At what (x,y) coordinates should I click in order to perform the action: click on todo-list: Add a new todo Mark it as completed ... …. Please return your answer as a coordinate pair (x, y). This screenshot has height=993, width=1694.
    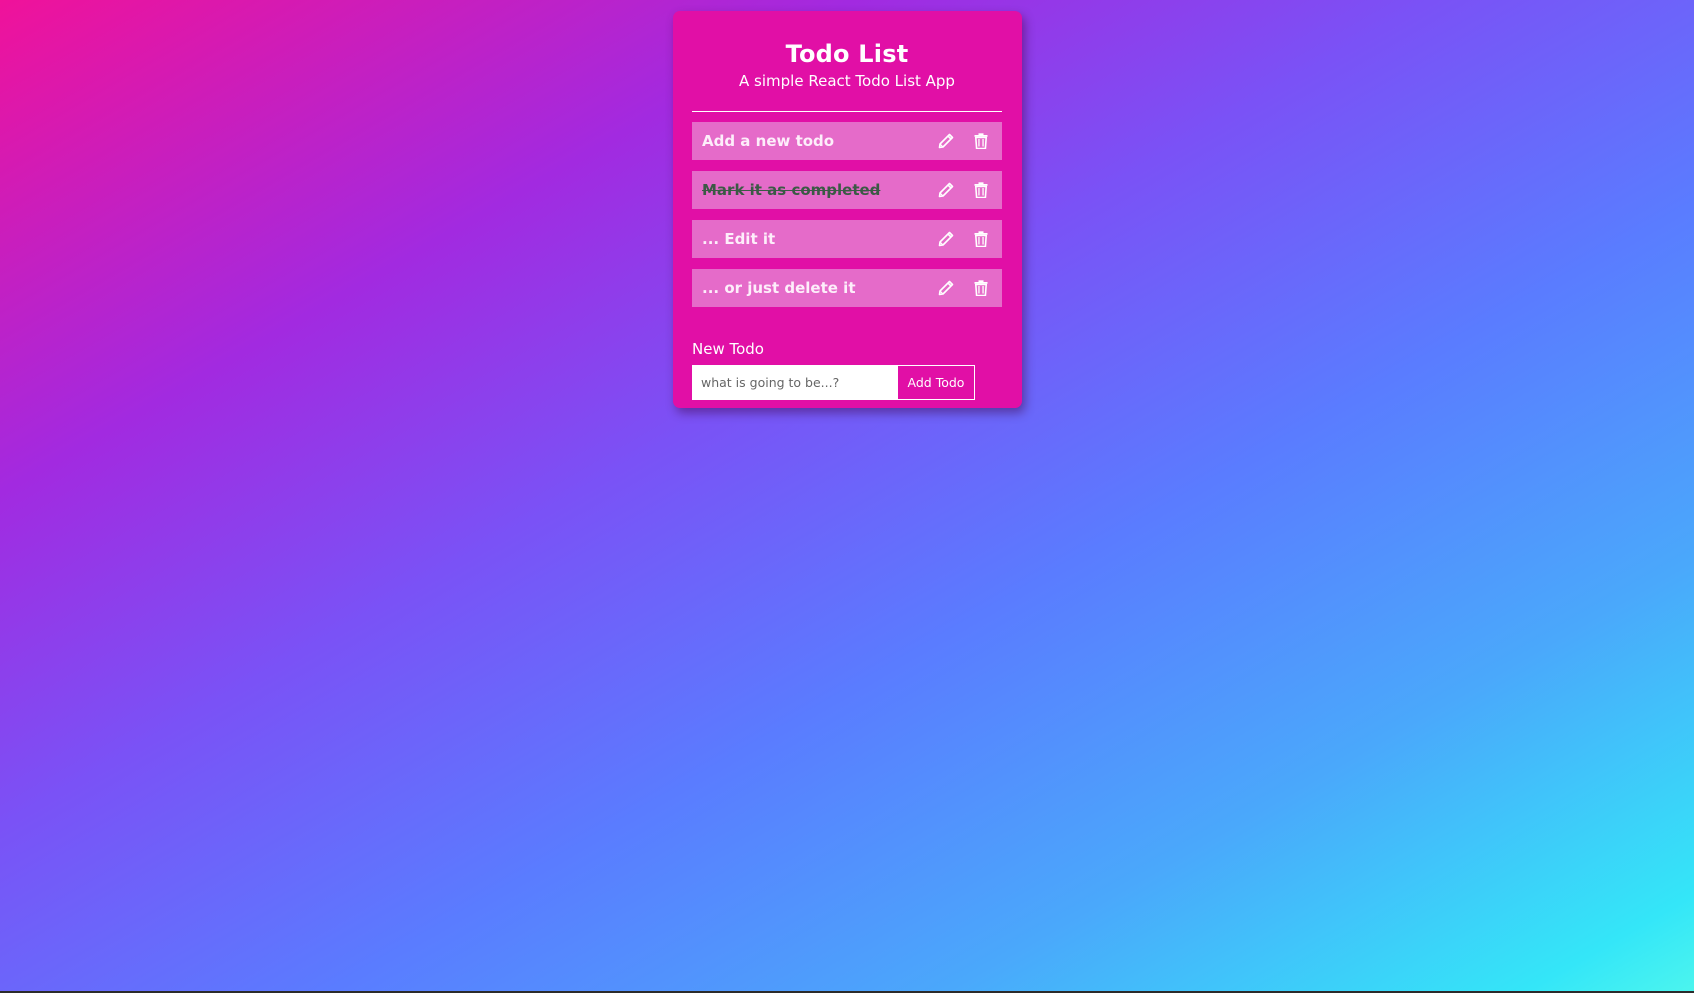
    Looking at the image, I should click on (847, 214).